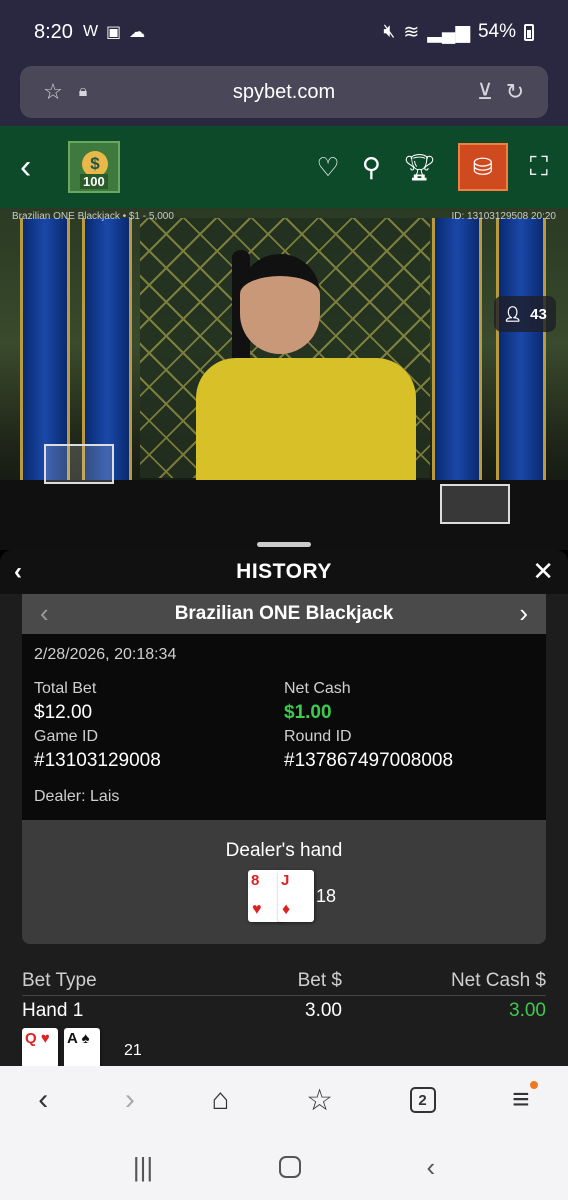 This screenshot has height=1200, width=568. Describe the element at coordinates (137, 32) in the screenshot. I see `cloud-icon: ☁` at that location.